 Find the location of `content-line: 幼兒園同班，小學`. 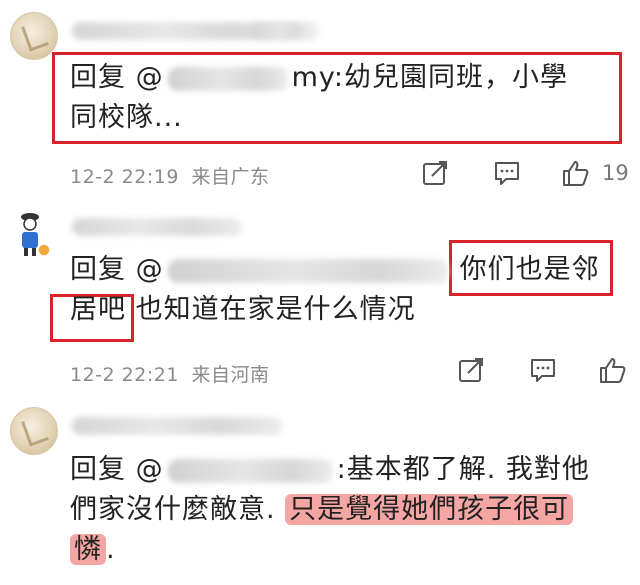

content-line: 幼兒園同班，小學 is located at coordinates (456, 77).